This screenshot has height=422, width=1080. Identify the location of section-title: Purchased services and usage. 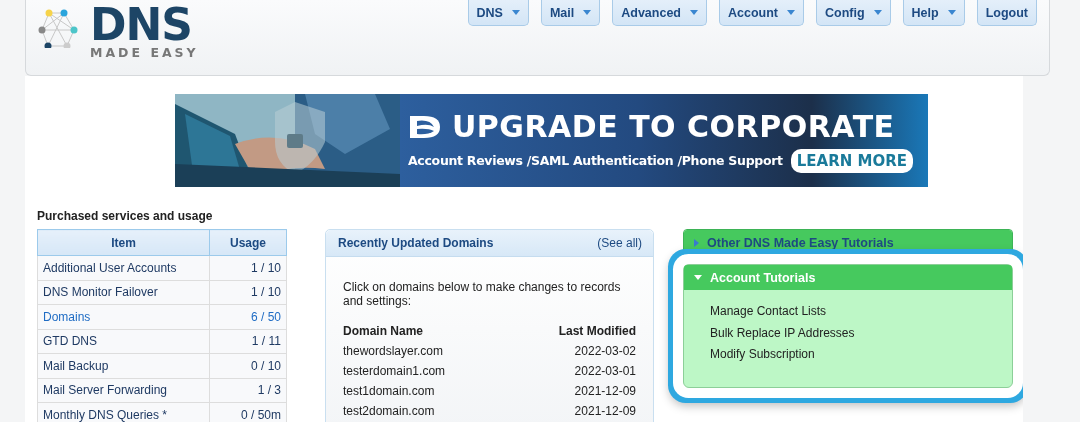
(125, 216).